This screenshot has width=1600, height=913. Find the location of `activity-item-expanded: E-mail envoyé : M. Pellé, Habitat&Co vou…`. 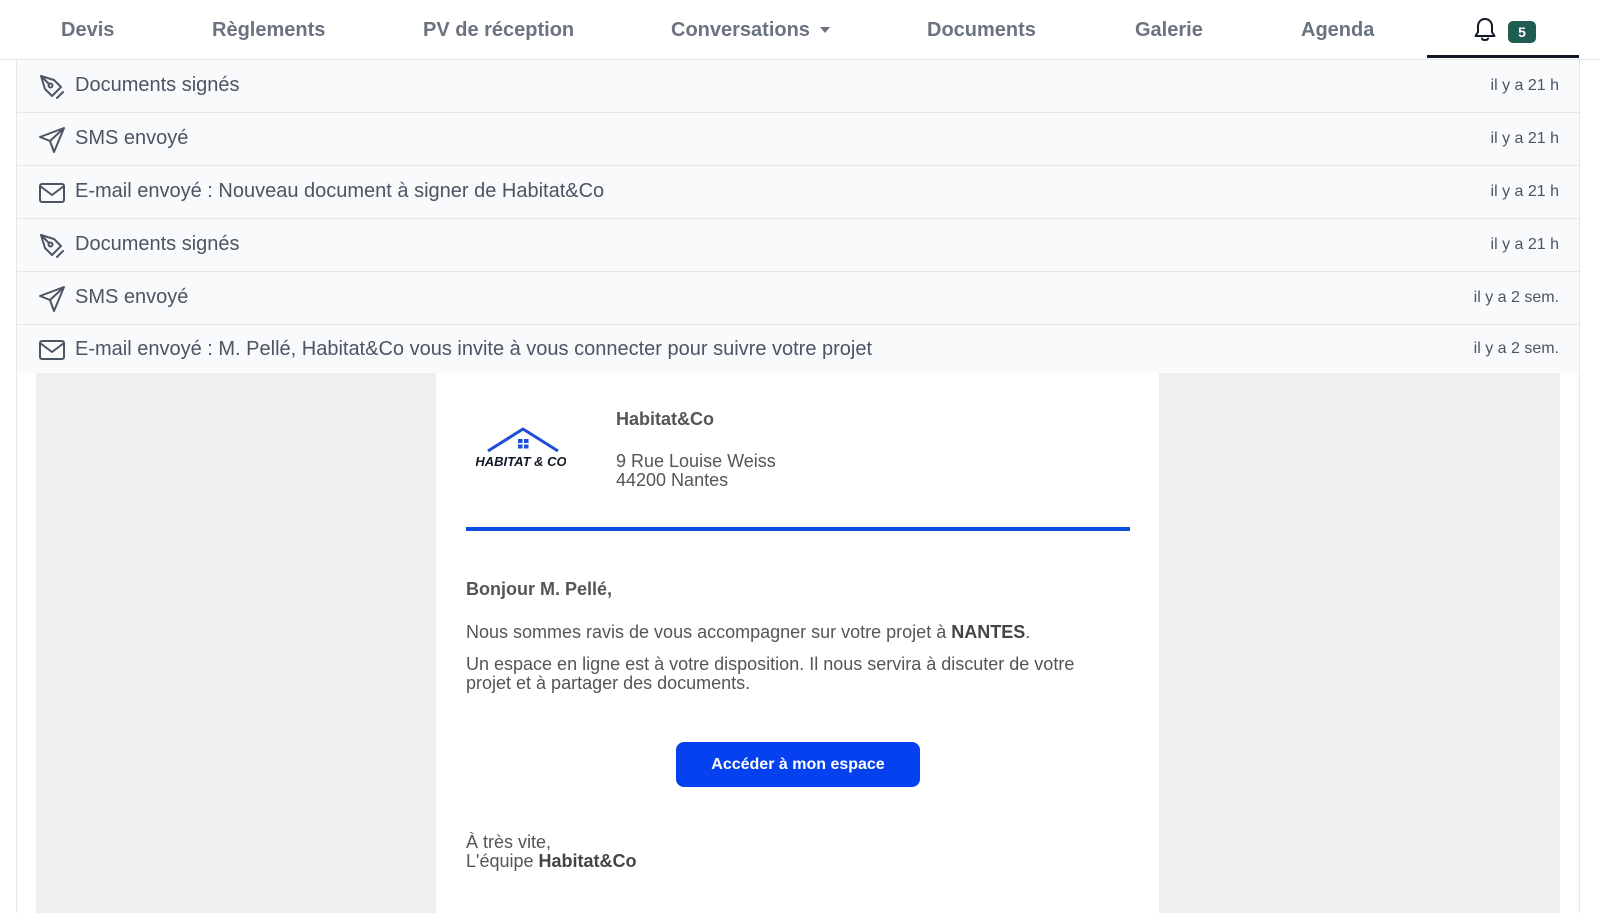

activity-item-expanded: E-mail envoyé : M. Pellé, Habitat&Co vou… is located at coordinates (798, 349).